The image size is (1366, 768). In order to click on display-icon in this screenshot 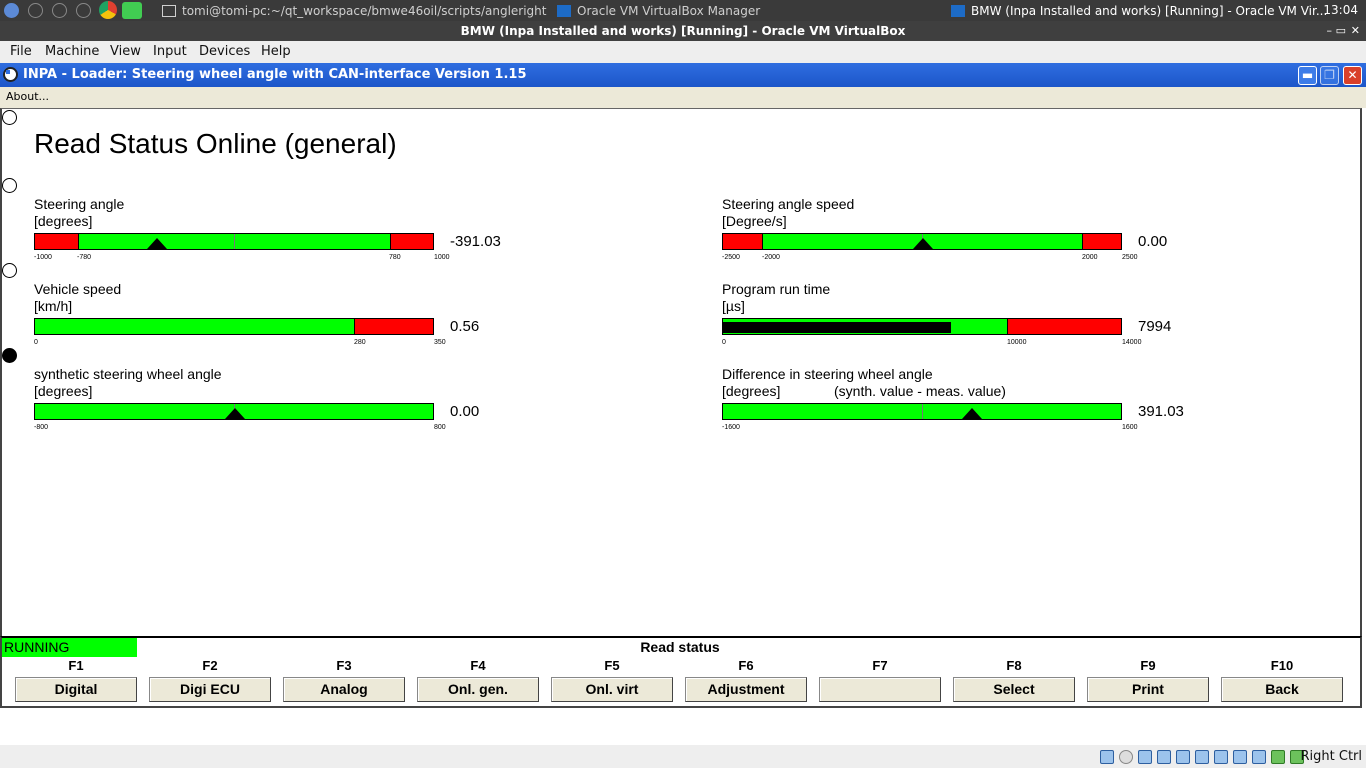, I will do `click(1221, 757)`.